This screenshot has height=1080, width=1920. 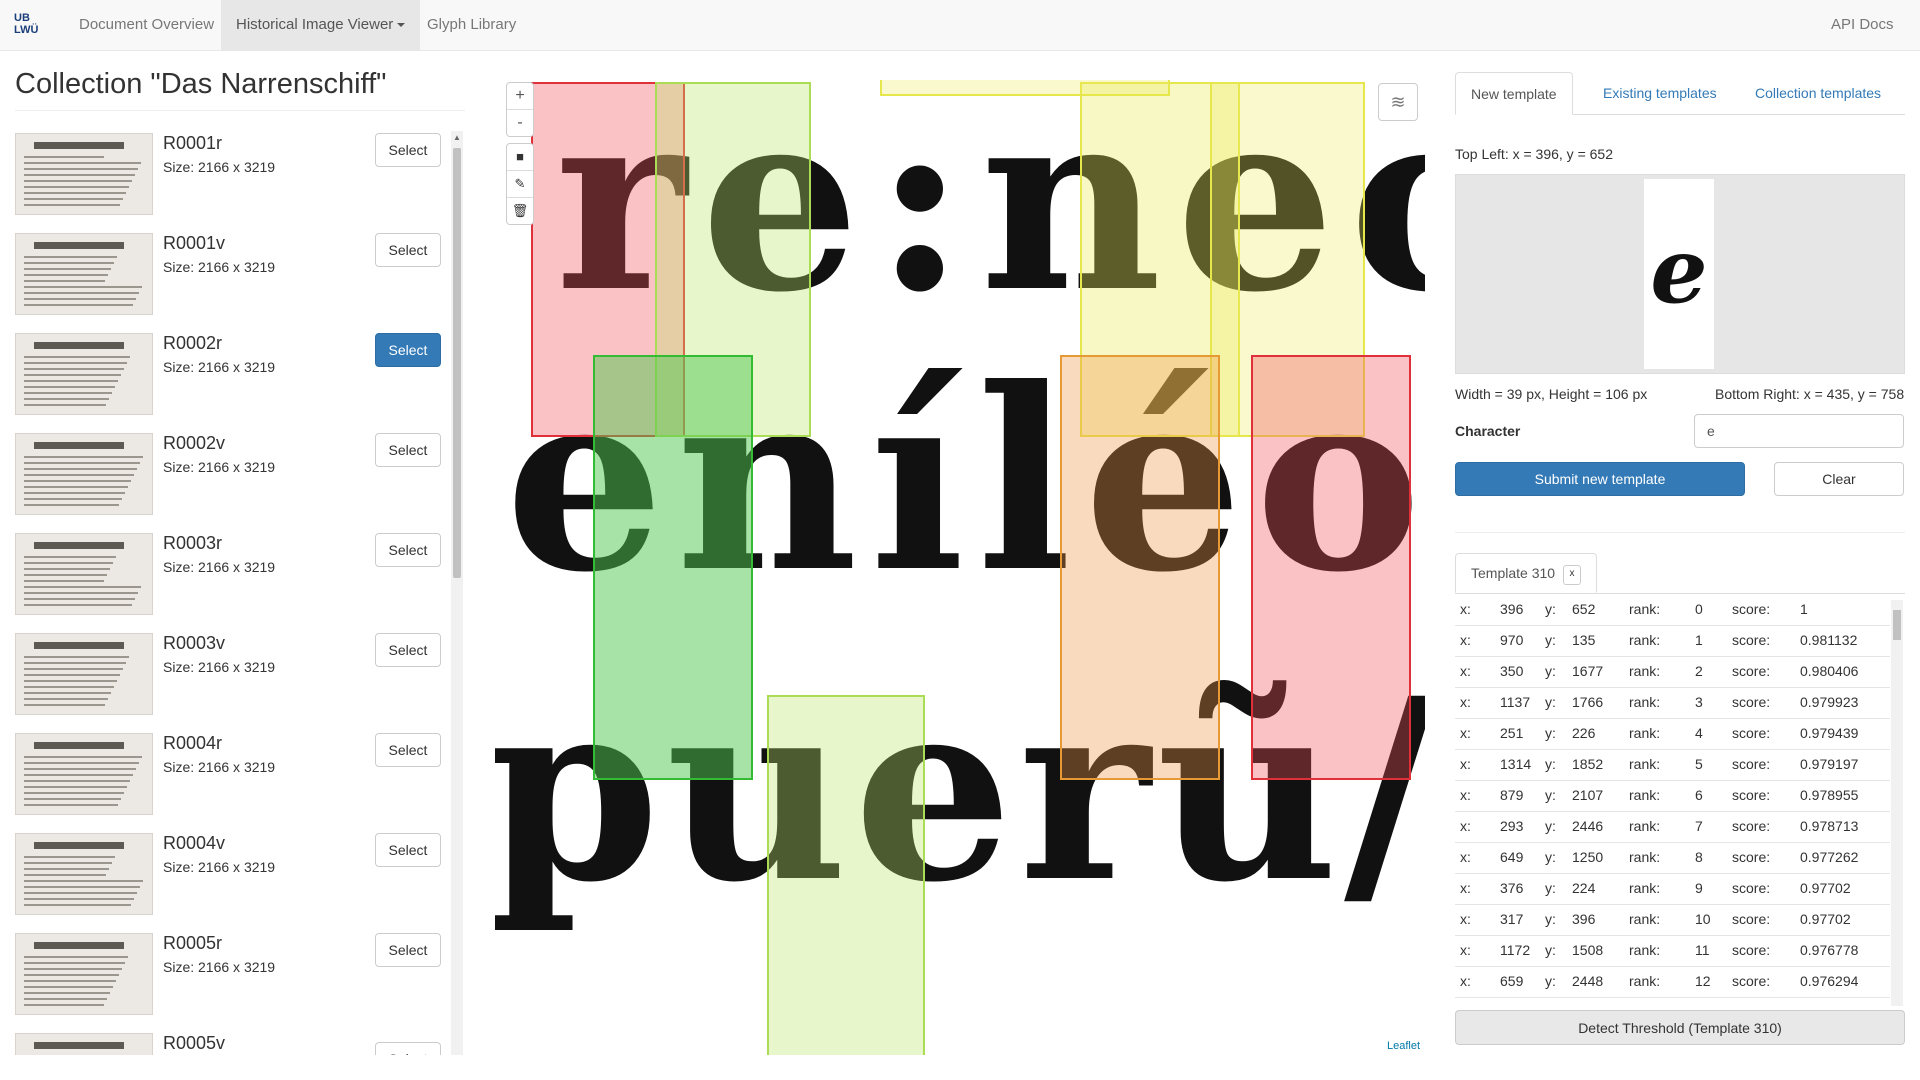 I want to click on divider, so click(x=240, y=110).